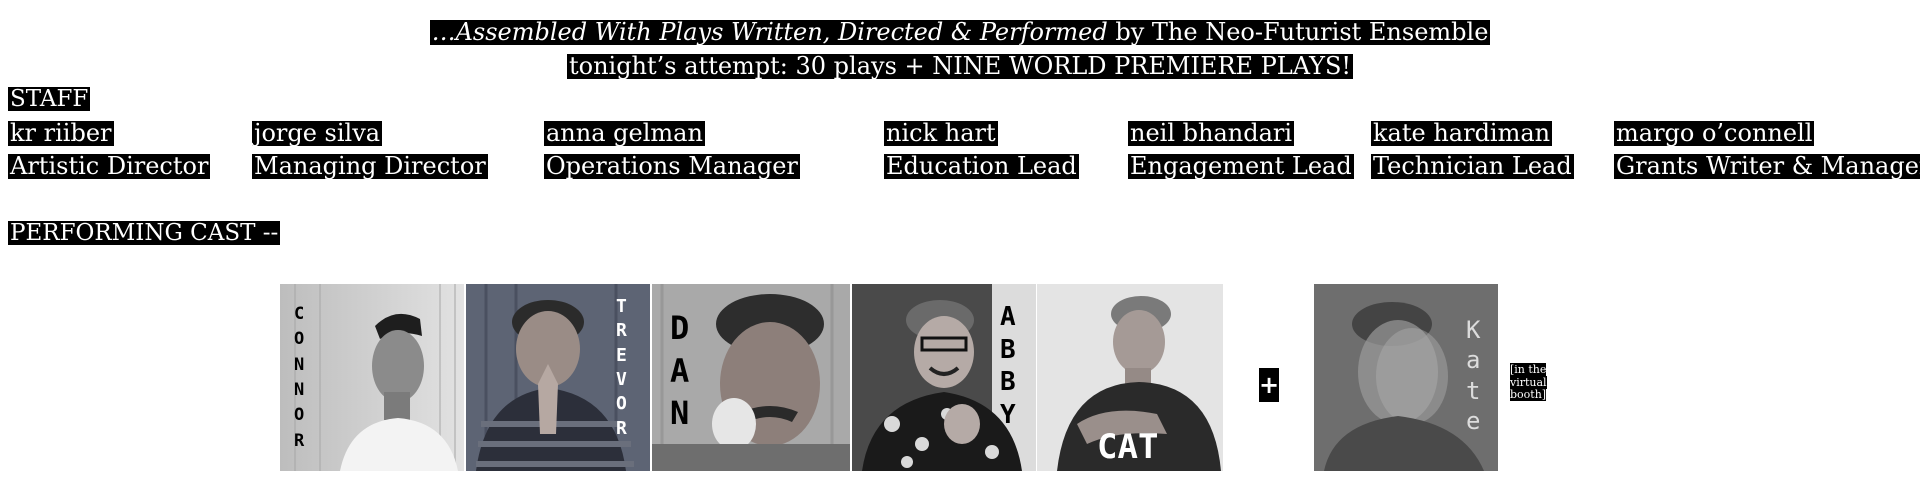 This screenshot has width=1920, height=480. I want to click on staff-role: Technician Lead, so click(1472, 166).